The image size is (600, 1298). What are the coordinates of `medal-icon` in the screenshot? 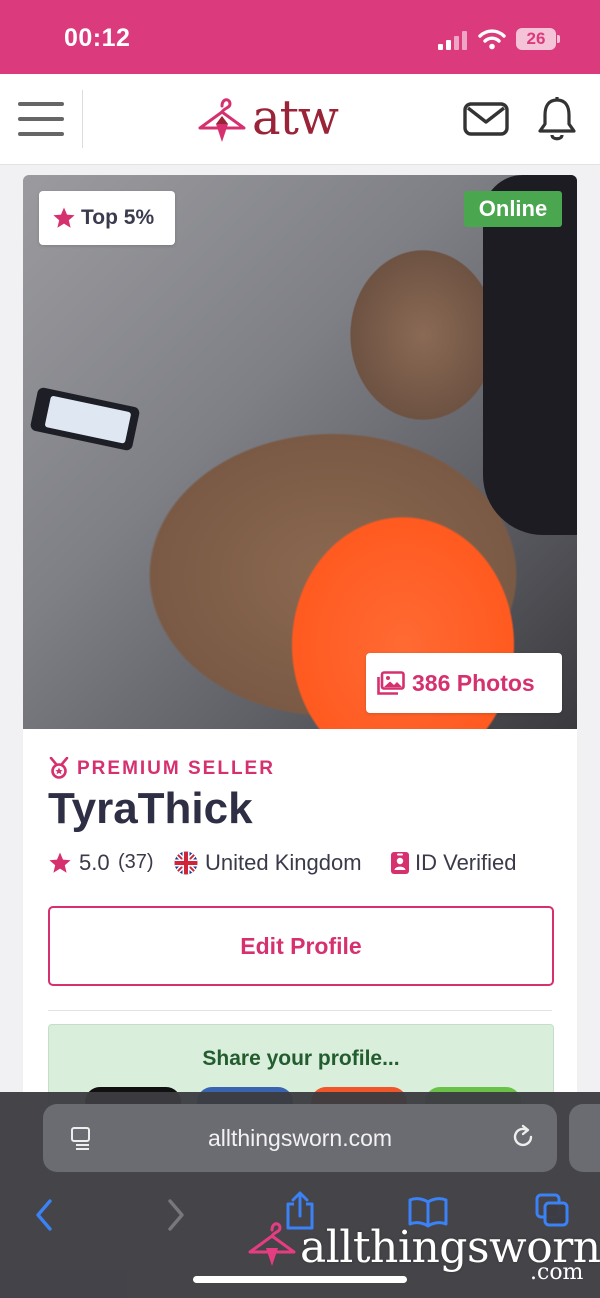 It's located at (59, 768).